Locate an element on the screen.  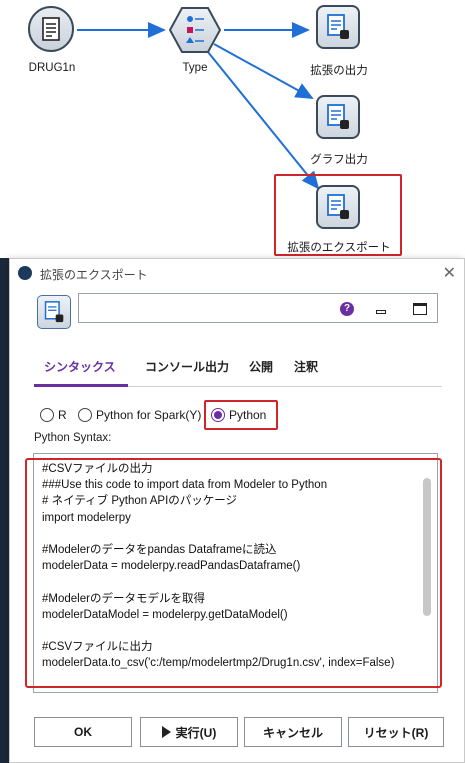
dialog-tabs: シンタックス コンソール出力 公開 注釈 is located at coordinates (238, 371).